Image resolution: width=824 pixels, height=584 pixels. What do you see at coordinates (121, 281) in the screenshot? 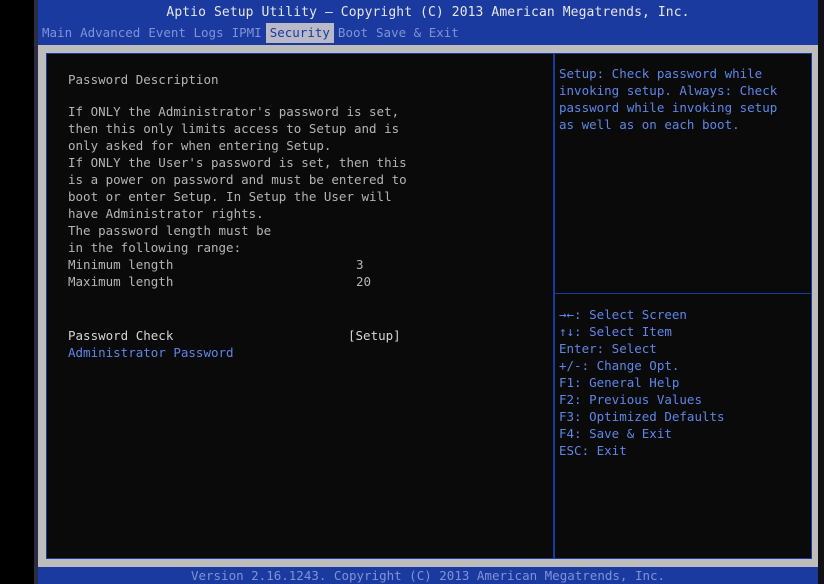
I see `max-length-label: Maximum length` at bounding box center [121, 281].